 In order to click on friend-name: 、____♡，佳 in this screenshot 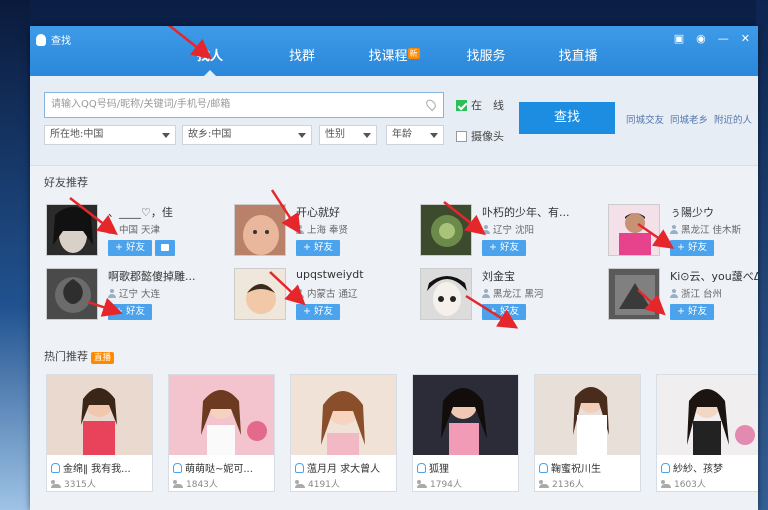, I will do `click(140, 212)`.